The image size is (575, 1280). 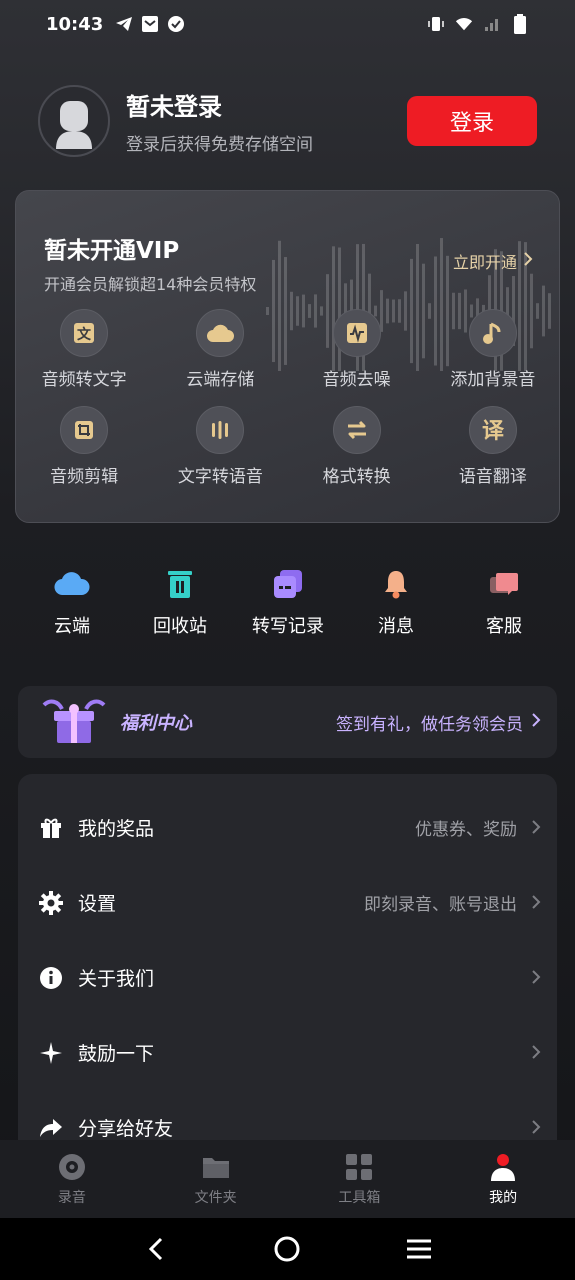 I want to click on quick-label: 转写记录, so click(x=288, y=626).